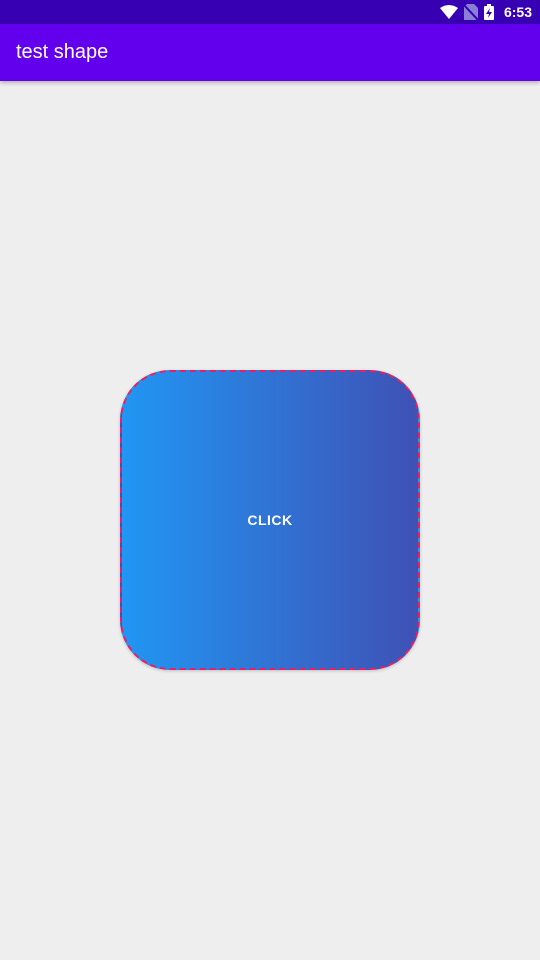 The height and width of the screenshot is (960, 540). I want to click on wifi-icon, so click(448, 12).